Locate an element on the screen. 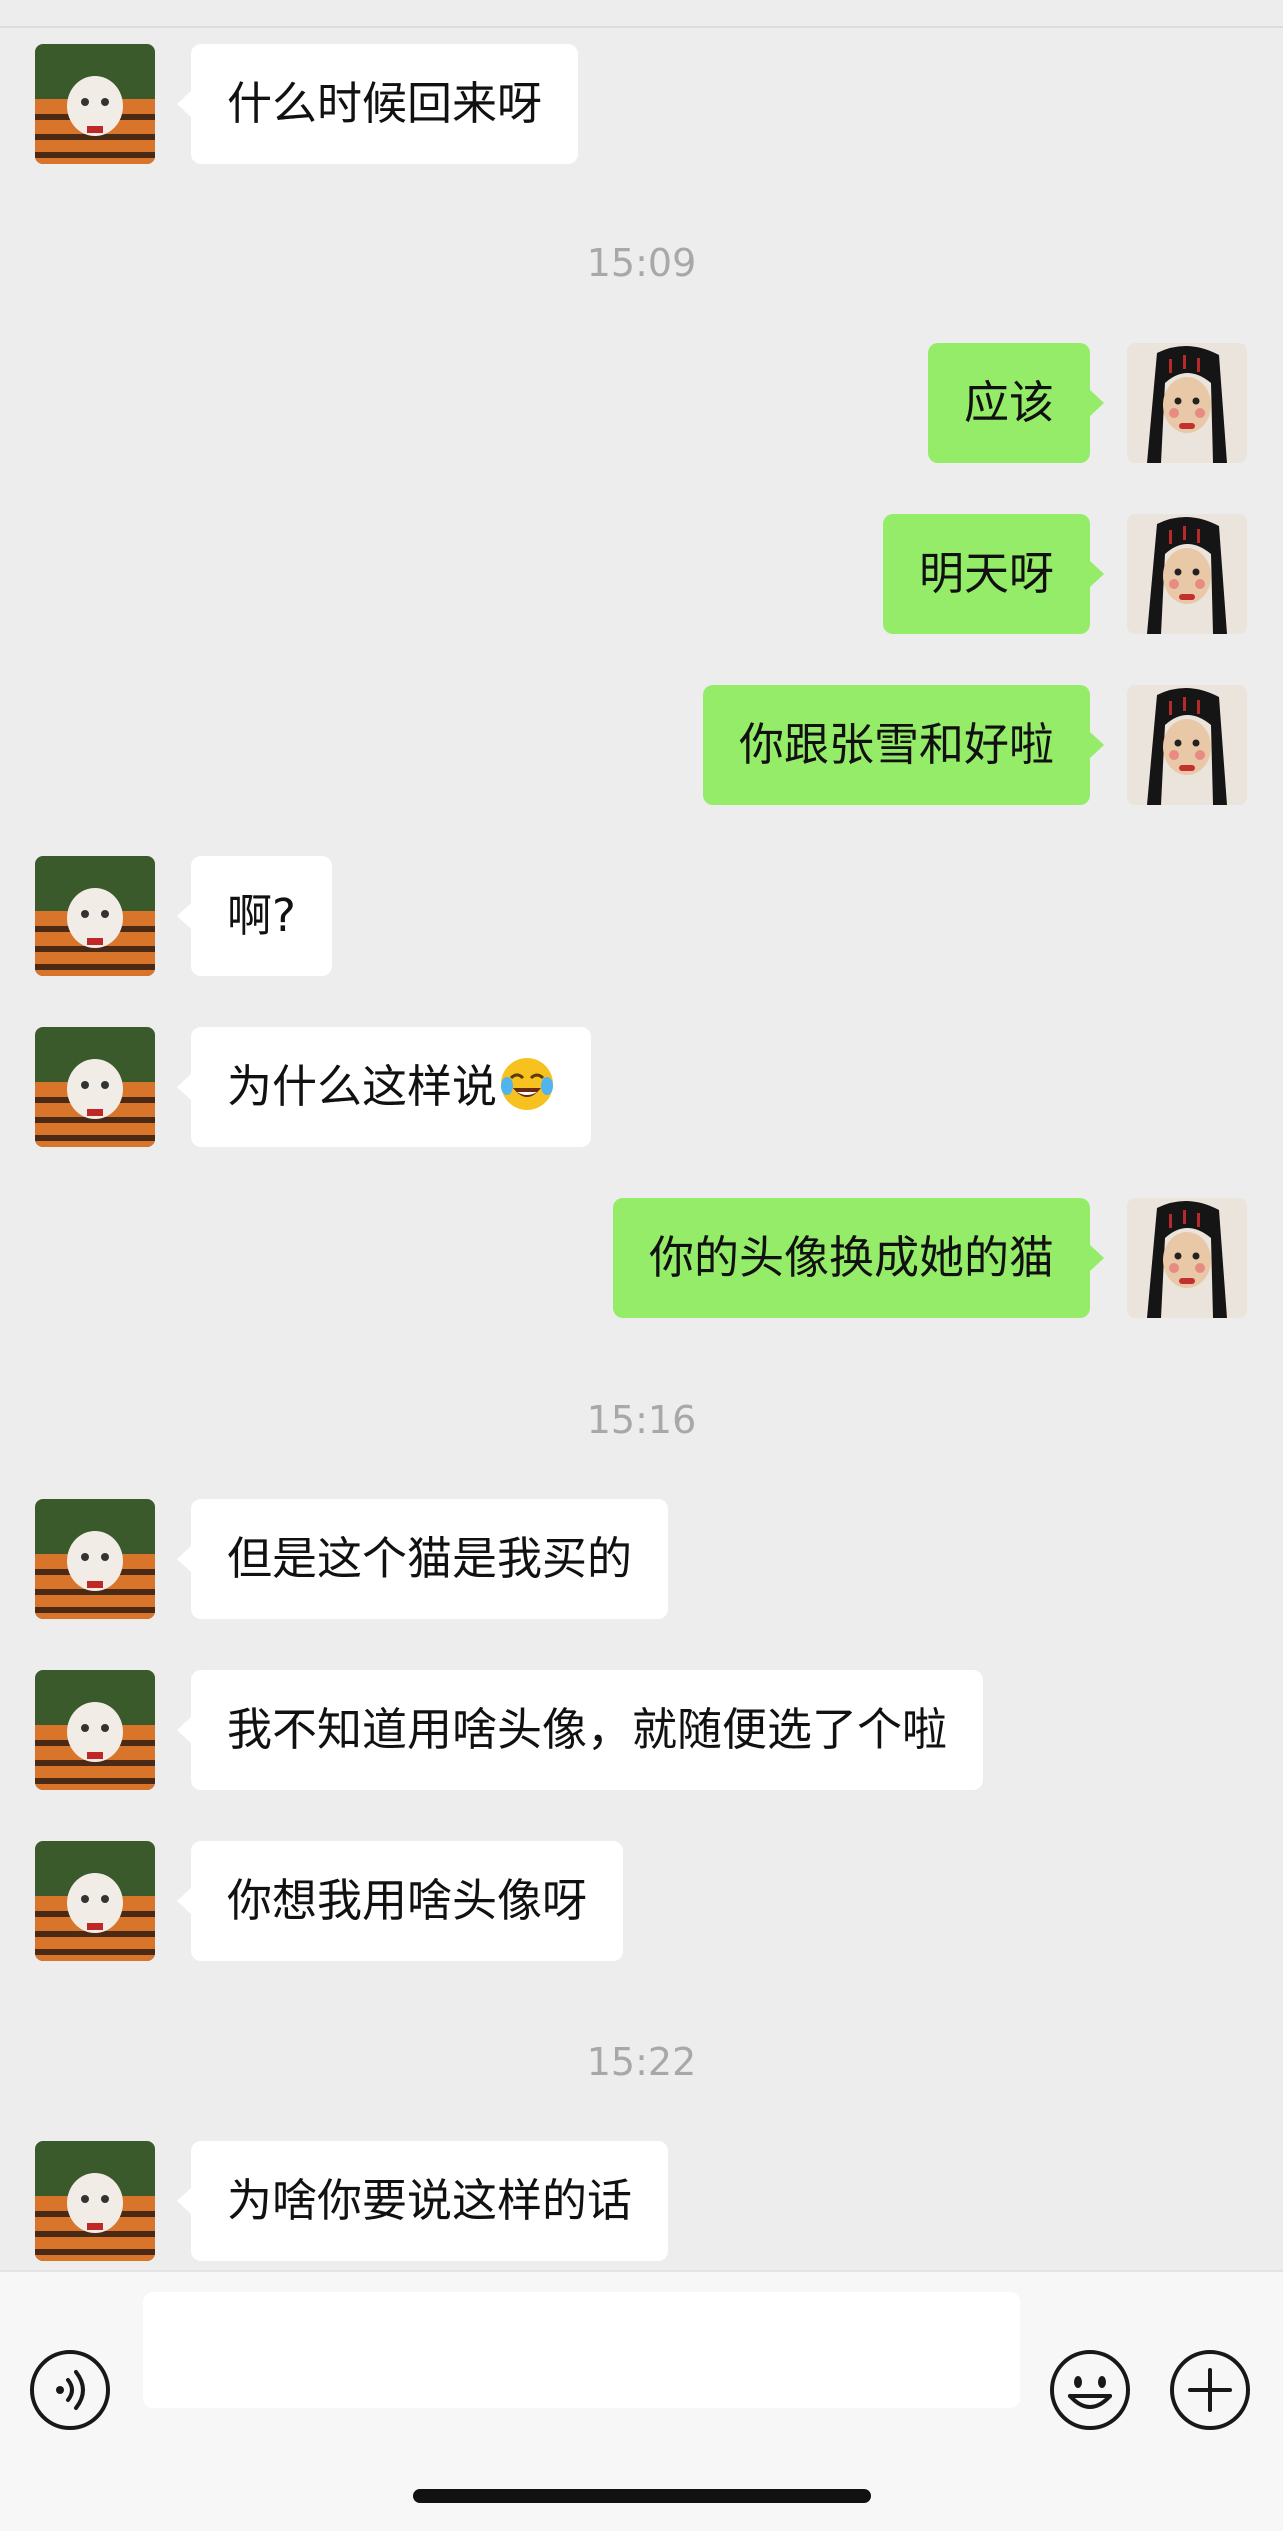  message-row-sent: 明天呀 is located at coordinates (641, 574).